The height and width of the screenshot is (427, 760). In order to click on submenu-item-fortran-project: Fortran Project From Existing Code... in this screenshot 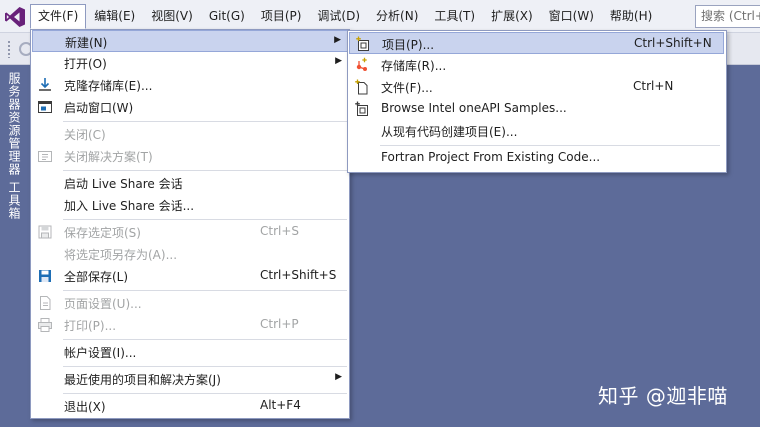, I will do `click(536, 158)`.